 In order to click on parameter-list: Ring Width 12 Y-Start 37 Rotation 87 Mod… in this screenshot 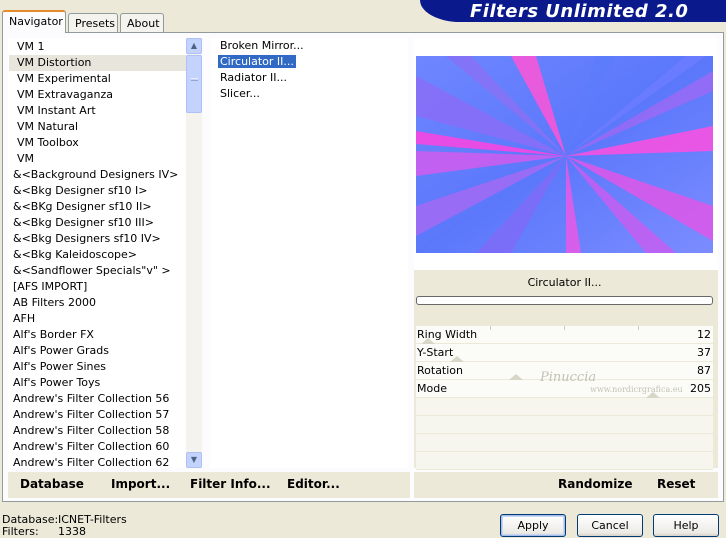, I will do `click(564, 398)`.